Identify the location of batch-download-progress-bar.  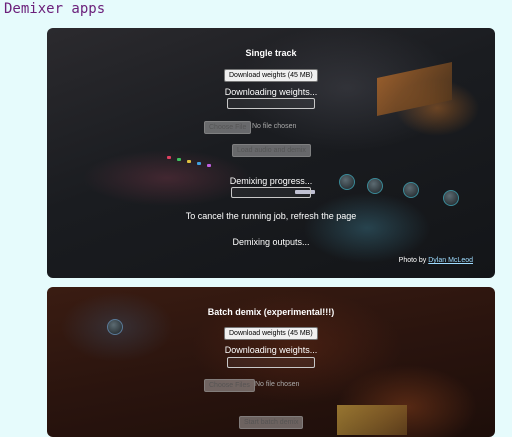
(271, 362).